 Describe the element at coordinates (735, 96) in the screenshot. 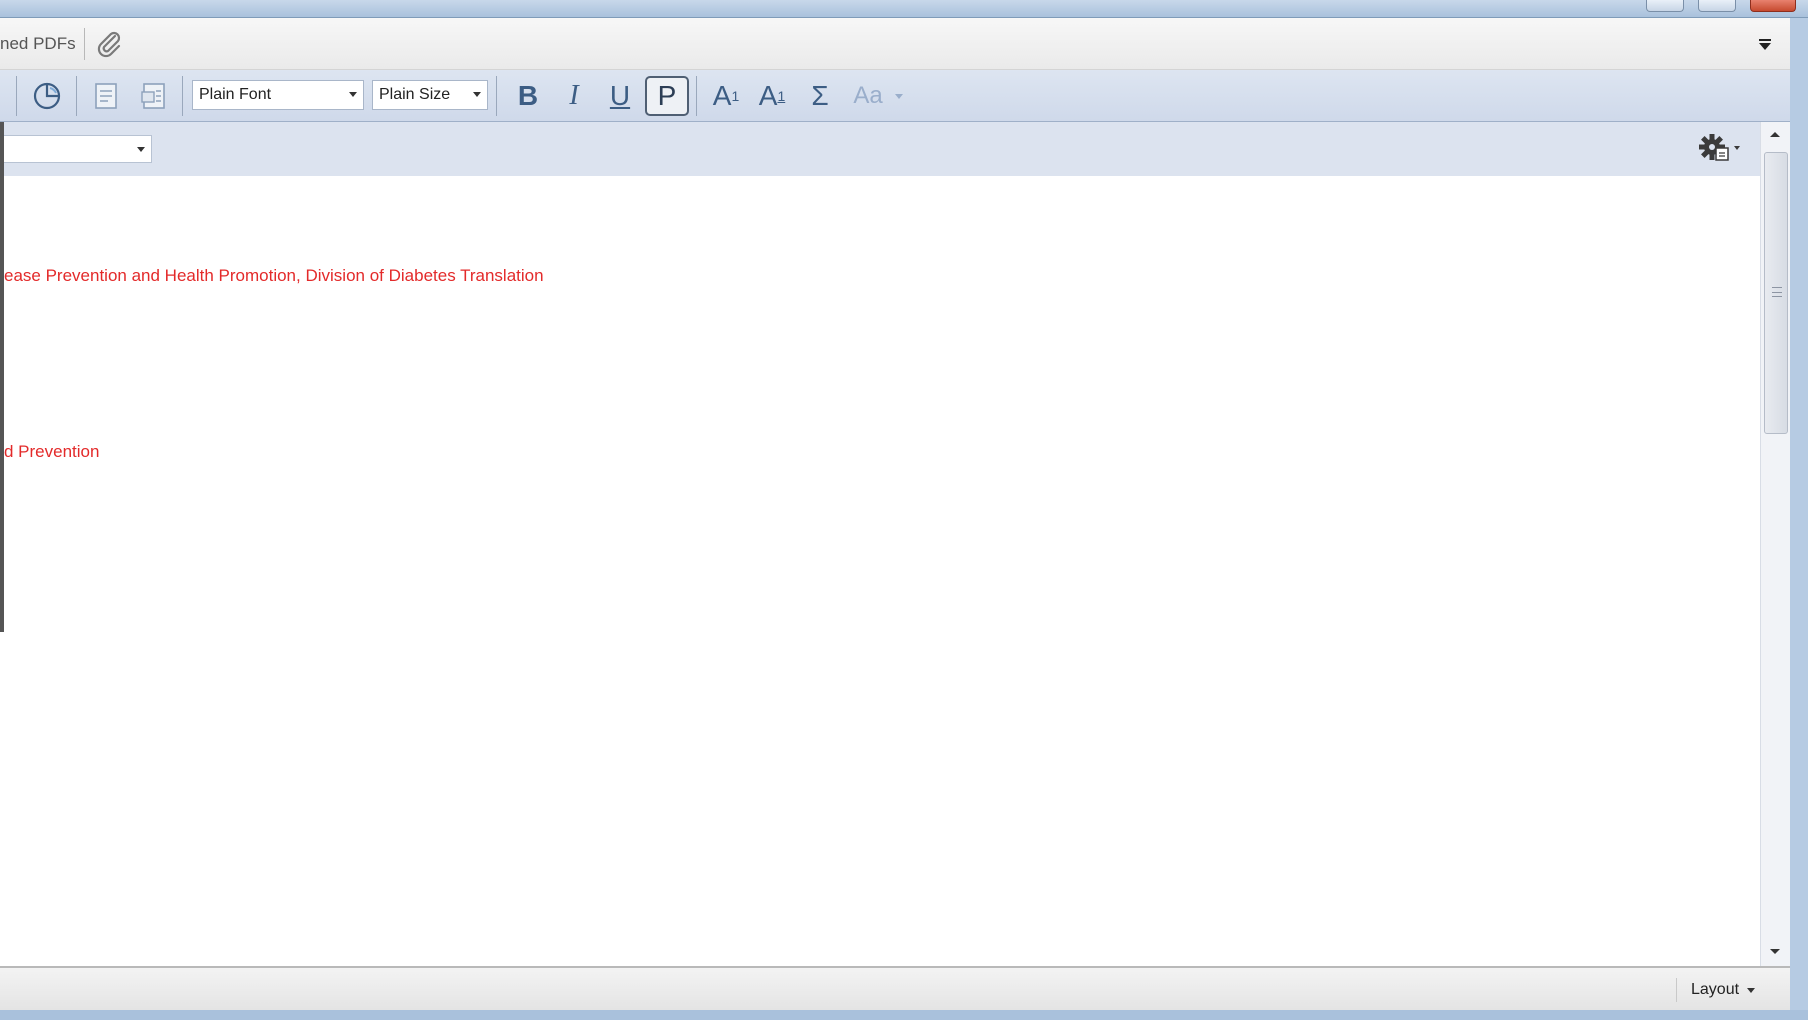

I see `superscript-mark: 1` at that location.